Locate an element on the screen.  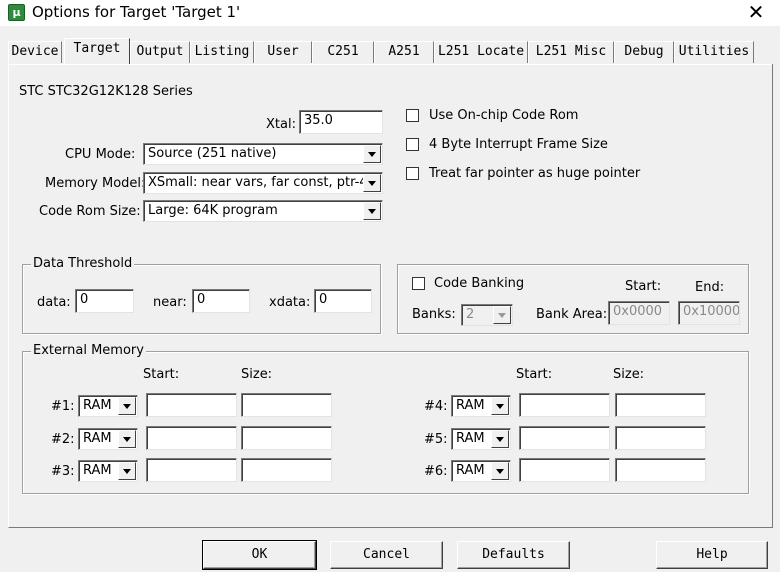
close-button: ✕ is located at coordinates (756, 12).